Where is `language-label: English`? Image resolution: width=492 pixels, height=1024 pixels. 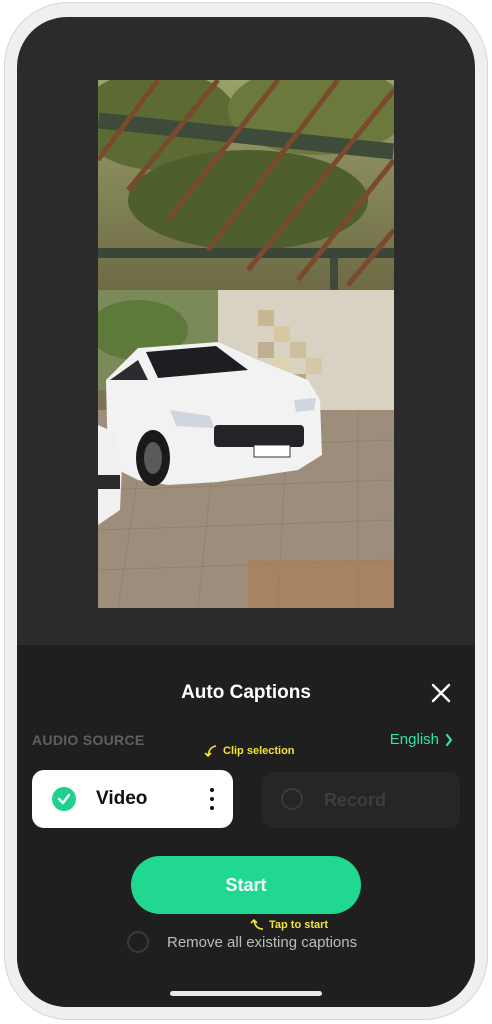 language-label: English is located at coordinates (414, 739).